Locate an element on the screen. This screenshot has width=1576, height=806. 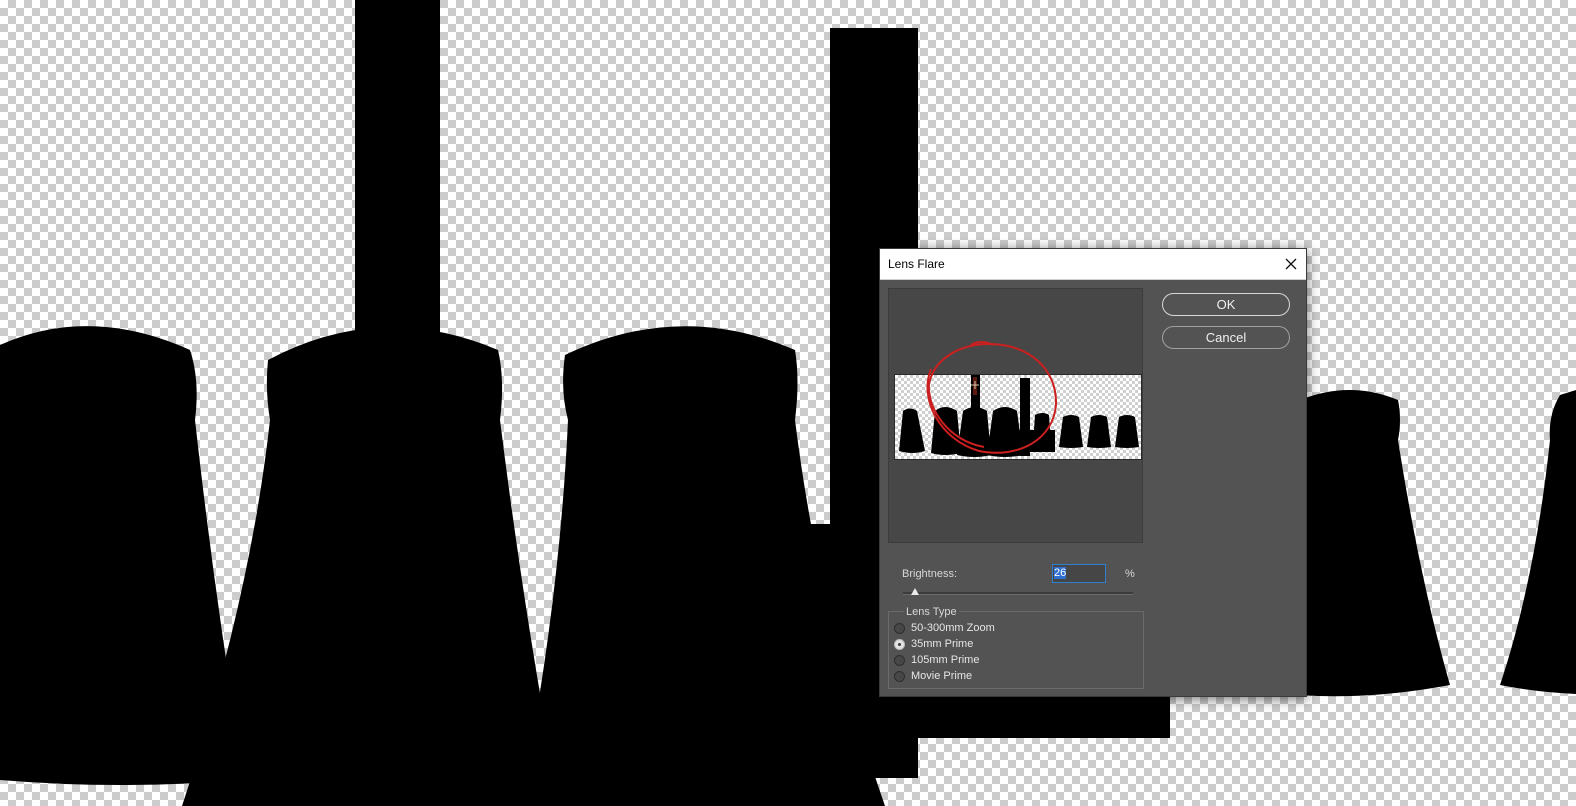
ok-button: OK is located at coordinates (1226, 304).